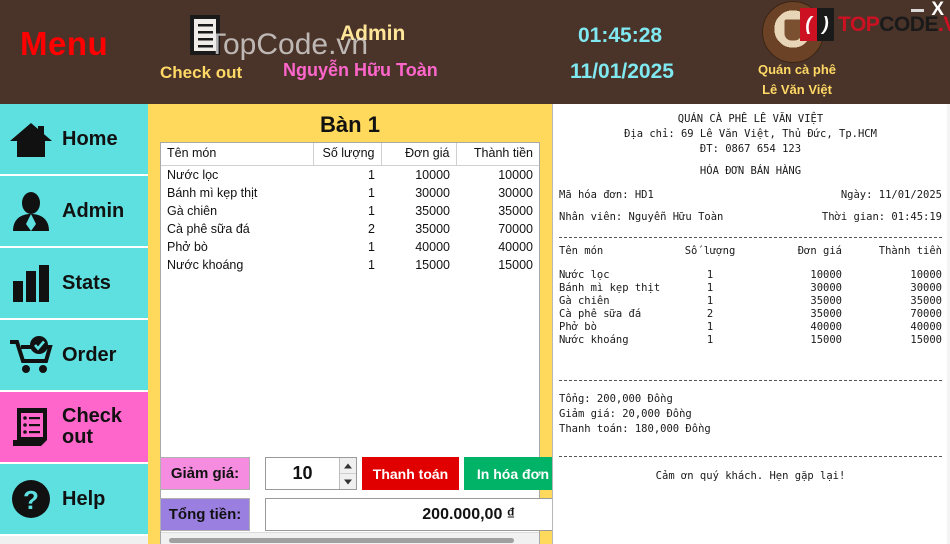 The width and height of the screenshot is (950, 544). I want to click on sidebar-label-stats: Stats, so click(86, 282).